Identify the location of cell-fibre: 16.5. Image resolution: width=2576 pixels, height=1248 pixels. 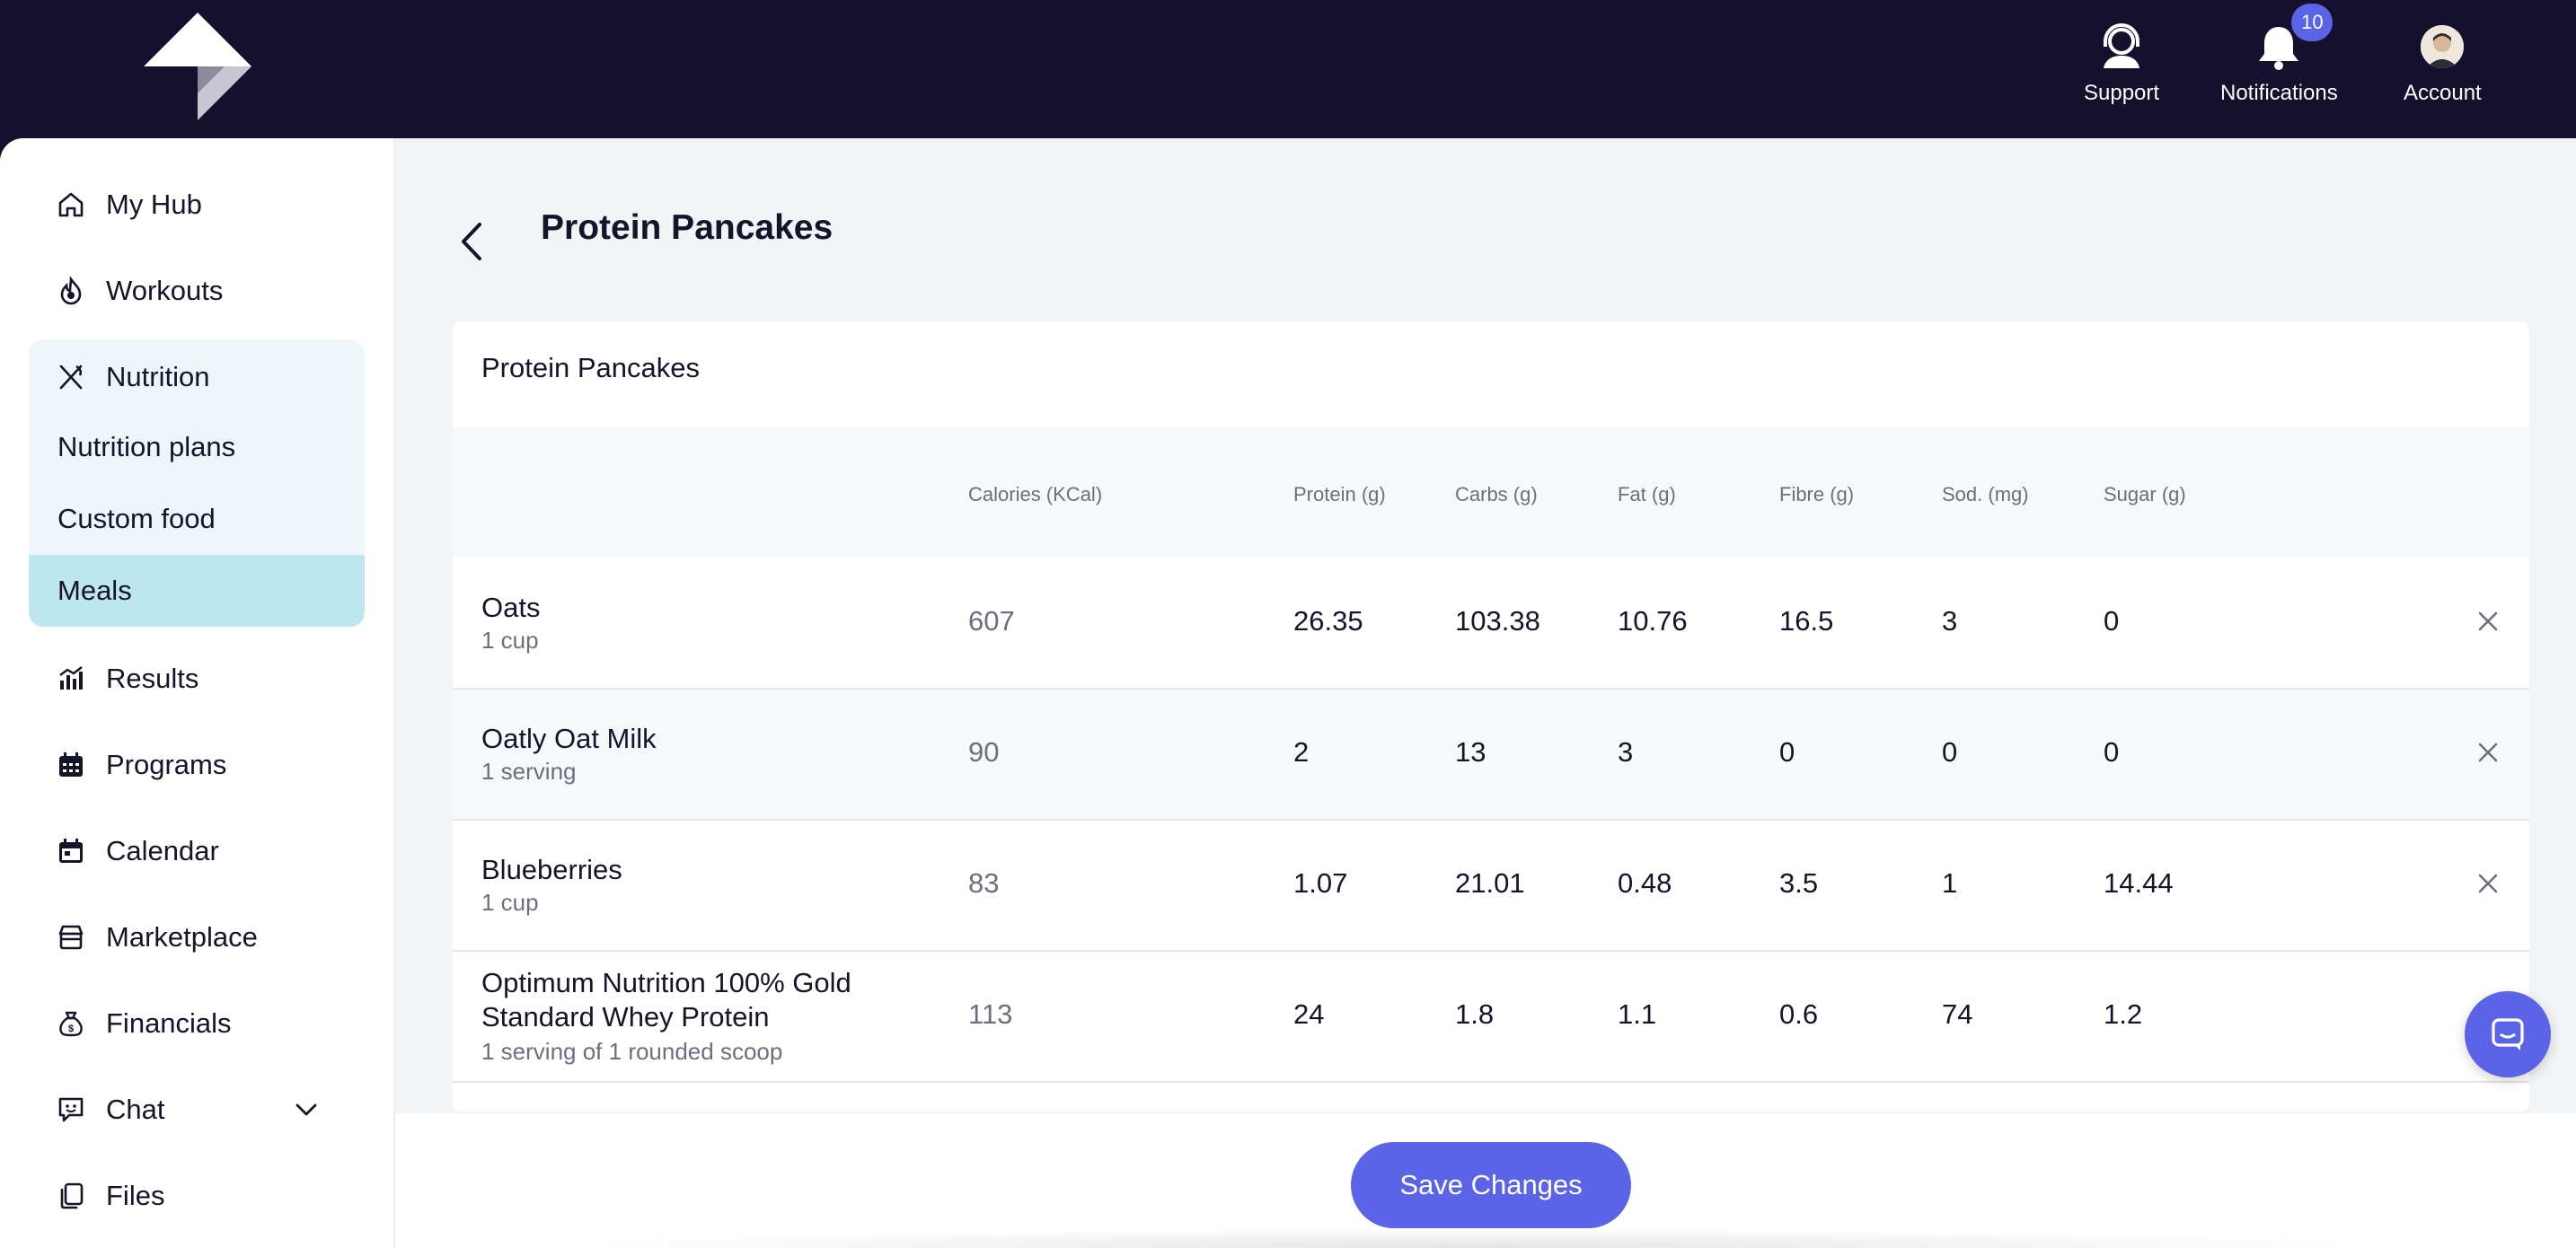
(1806, 621).